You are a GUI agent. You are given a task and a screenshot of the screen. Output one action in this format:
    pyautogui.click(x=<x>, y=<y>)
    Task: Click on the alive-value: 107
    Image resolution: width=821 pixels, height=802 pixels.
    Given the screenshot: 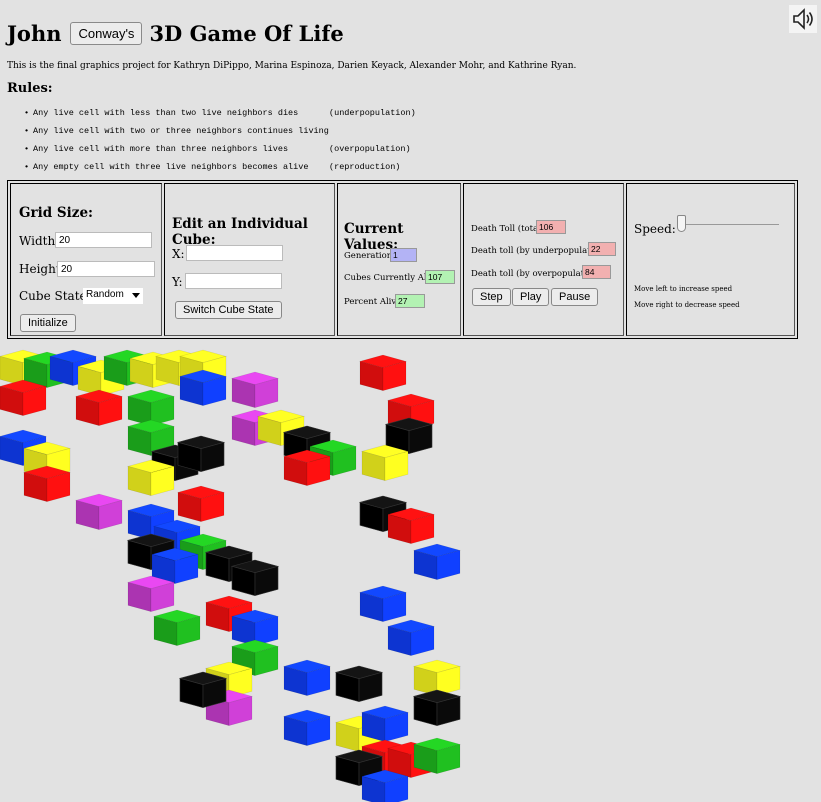 What is the action you would take?
    pyautogui.click(x=440, y=277)
    